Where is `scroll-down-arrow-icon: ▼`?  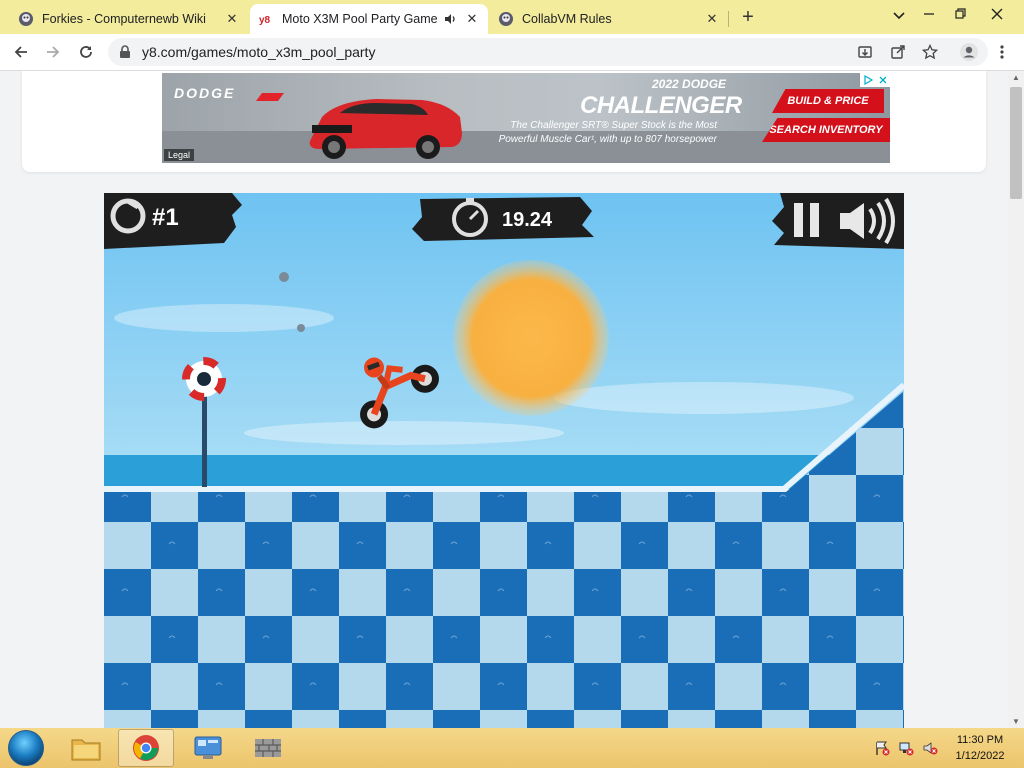
scroll-down-arrow-icon: ▼ is located at coordinates (1016, 721).